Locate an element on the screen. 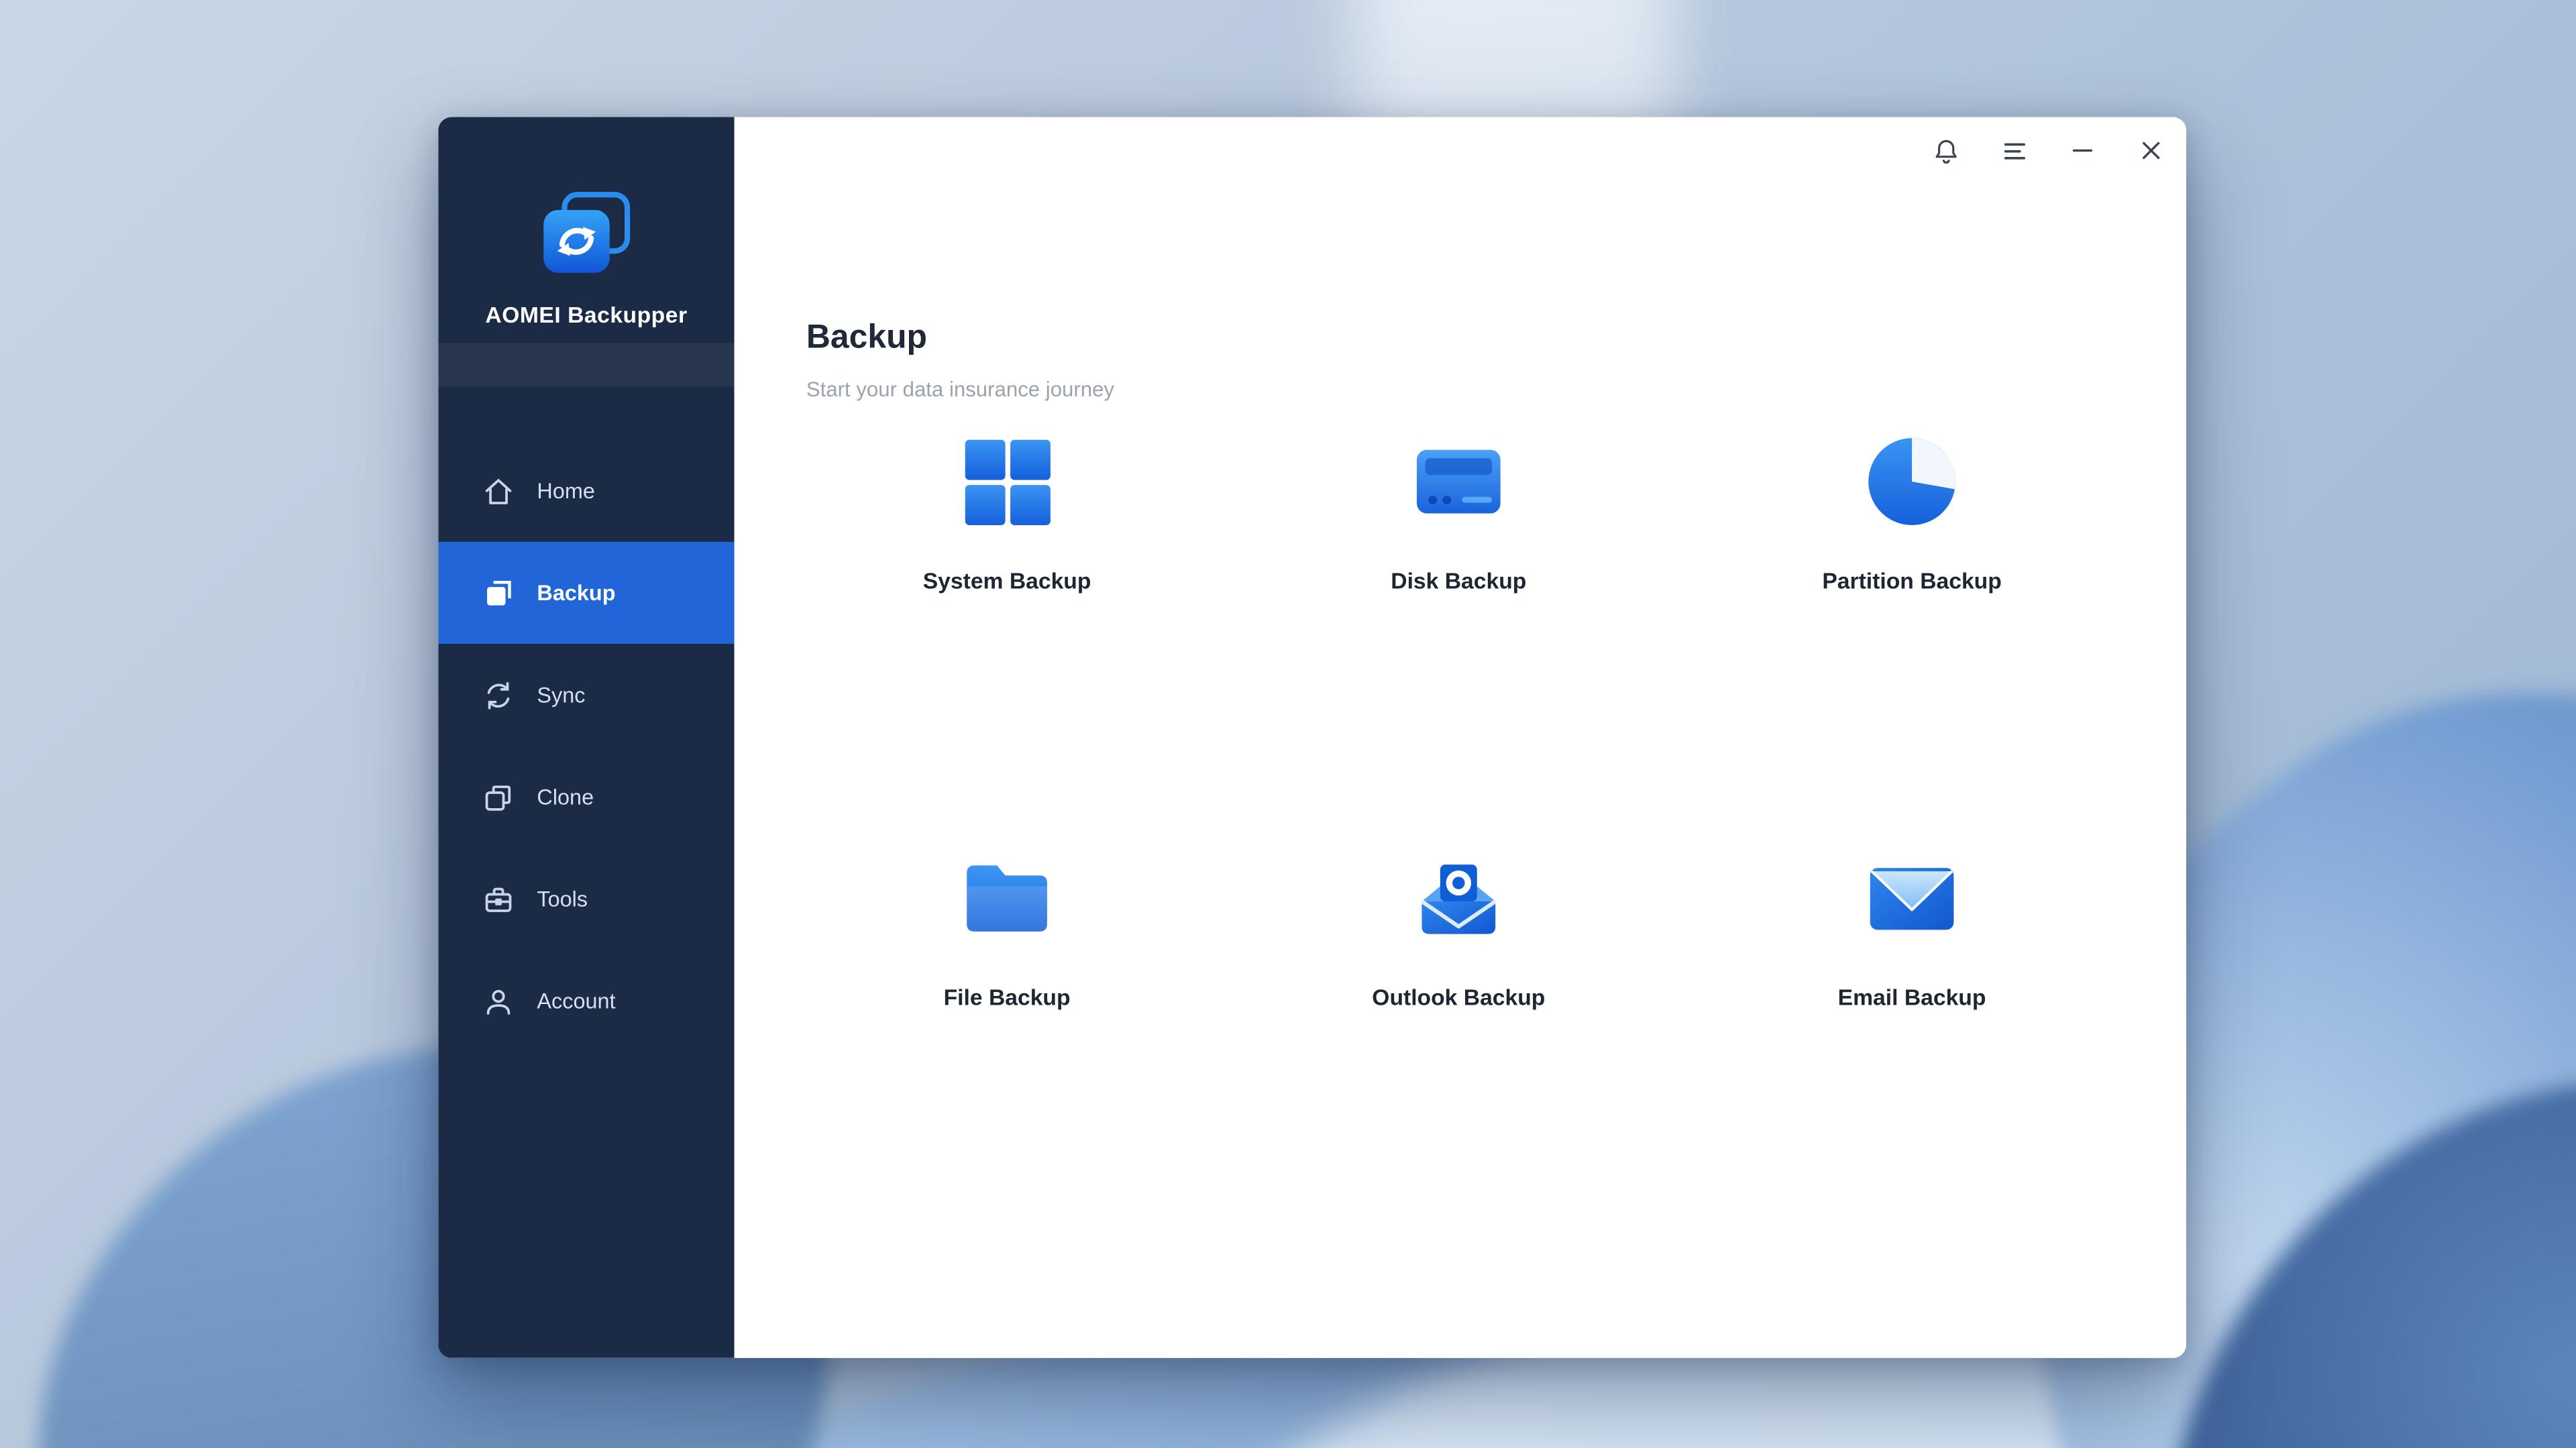  option-partition-backup: Partition Backup is located at coordinates (1912, 514).